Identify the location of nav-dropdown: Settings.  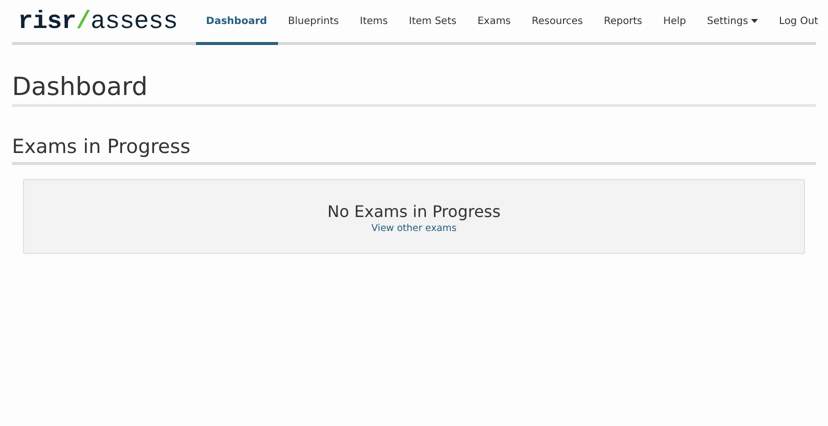
(732, 22).